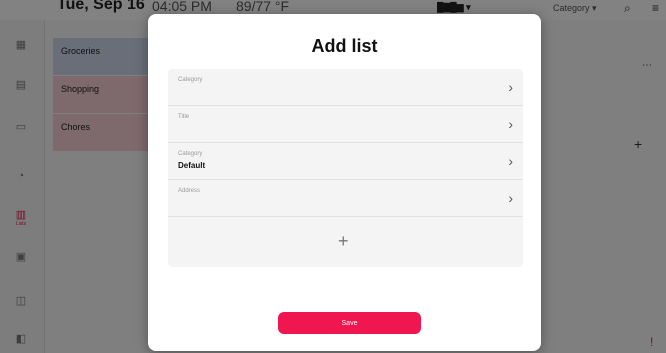 This screenshot has height=353, width=666. Describe the element at coordinates (345, 161) in the screenshot. I see `field-category: Category Default ›` at that location.